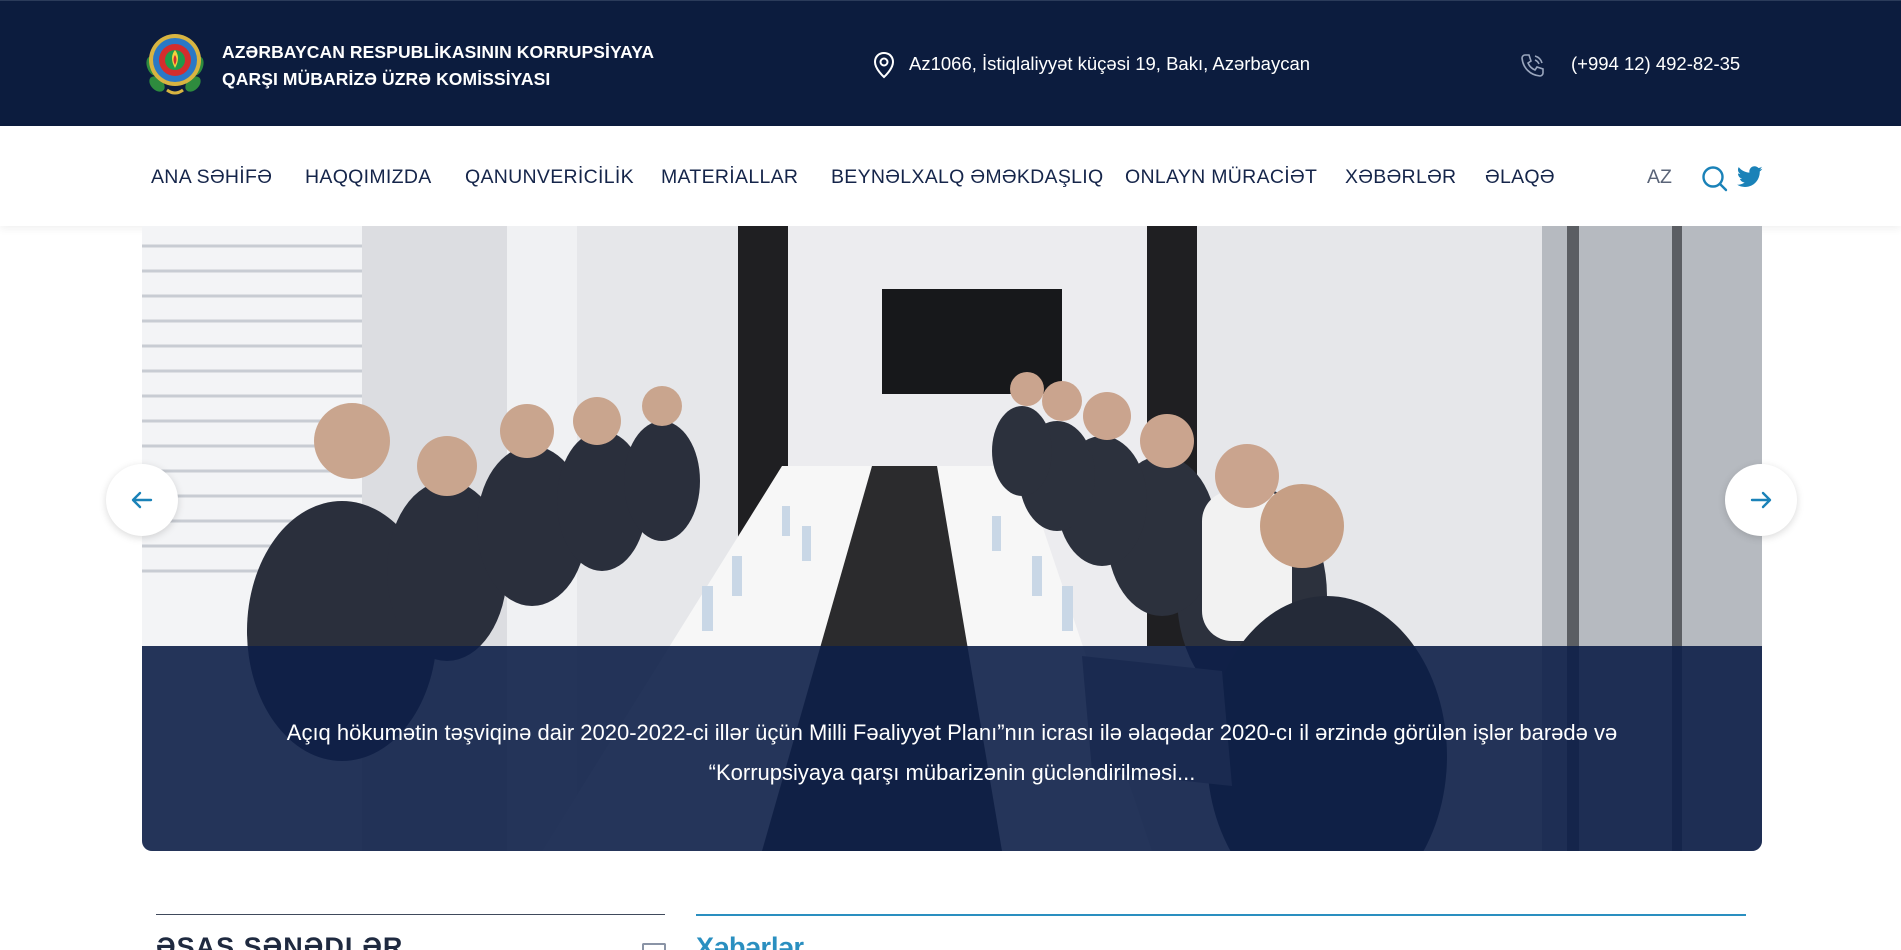 This screenshot has width=1901, height=950. I want to click on slider-prev-button, so click(142, 500).